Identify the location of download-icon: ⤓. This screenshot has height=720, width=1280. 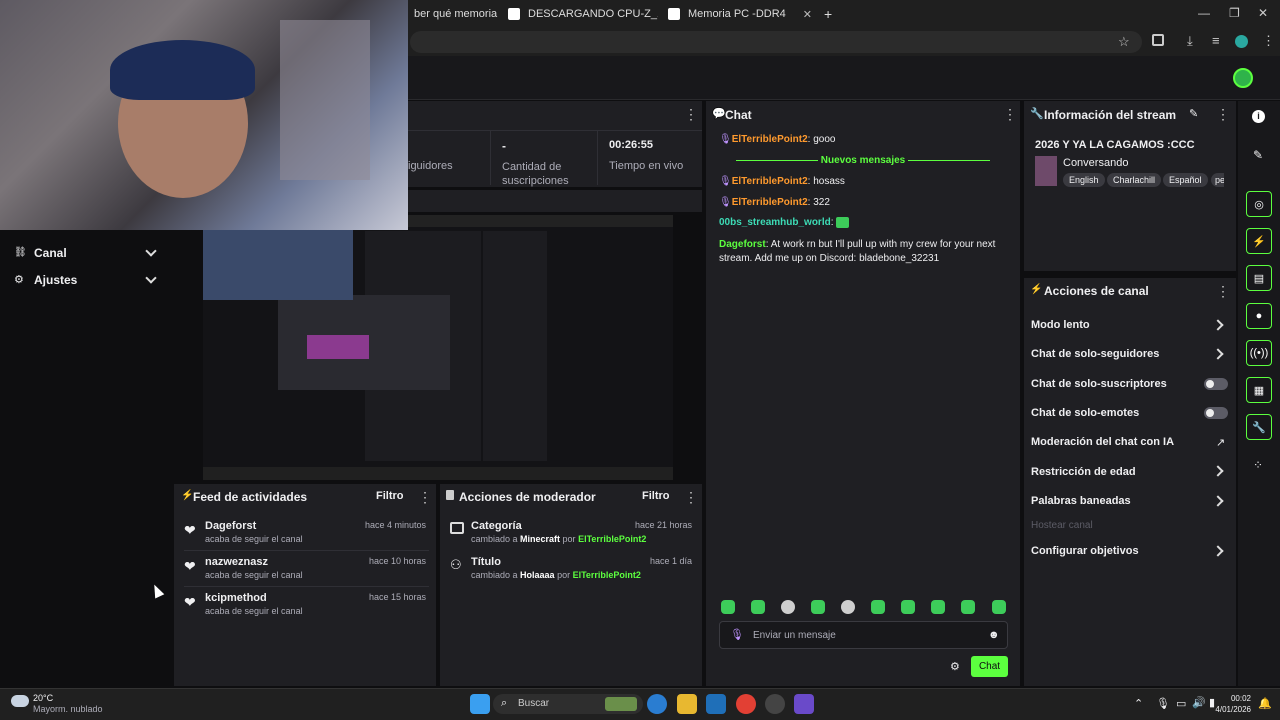
(1190, 41).